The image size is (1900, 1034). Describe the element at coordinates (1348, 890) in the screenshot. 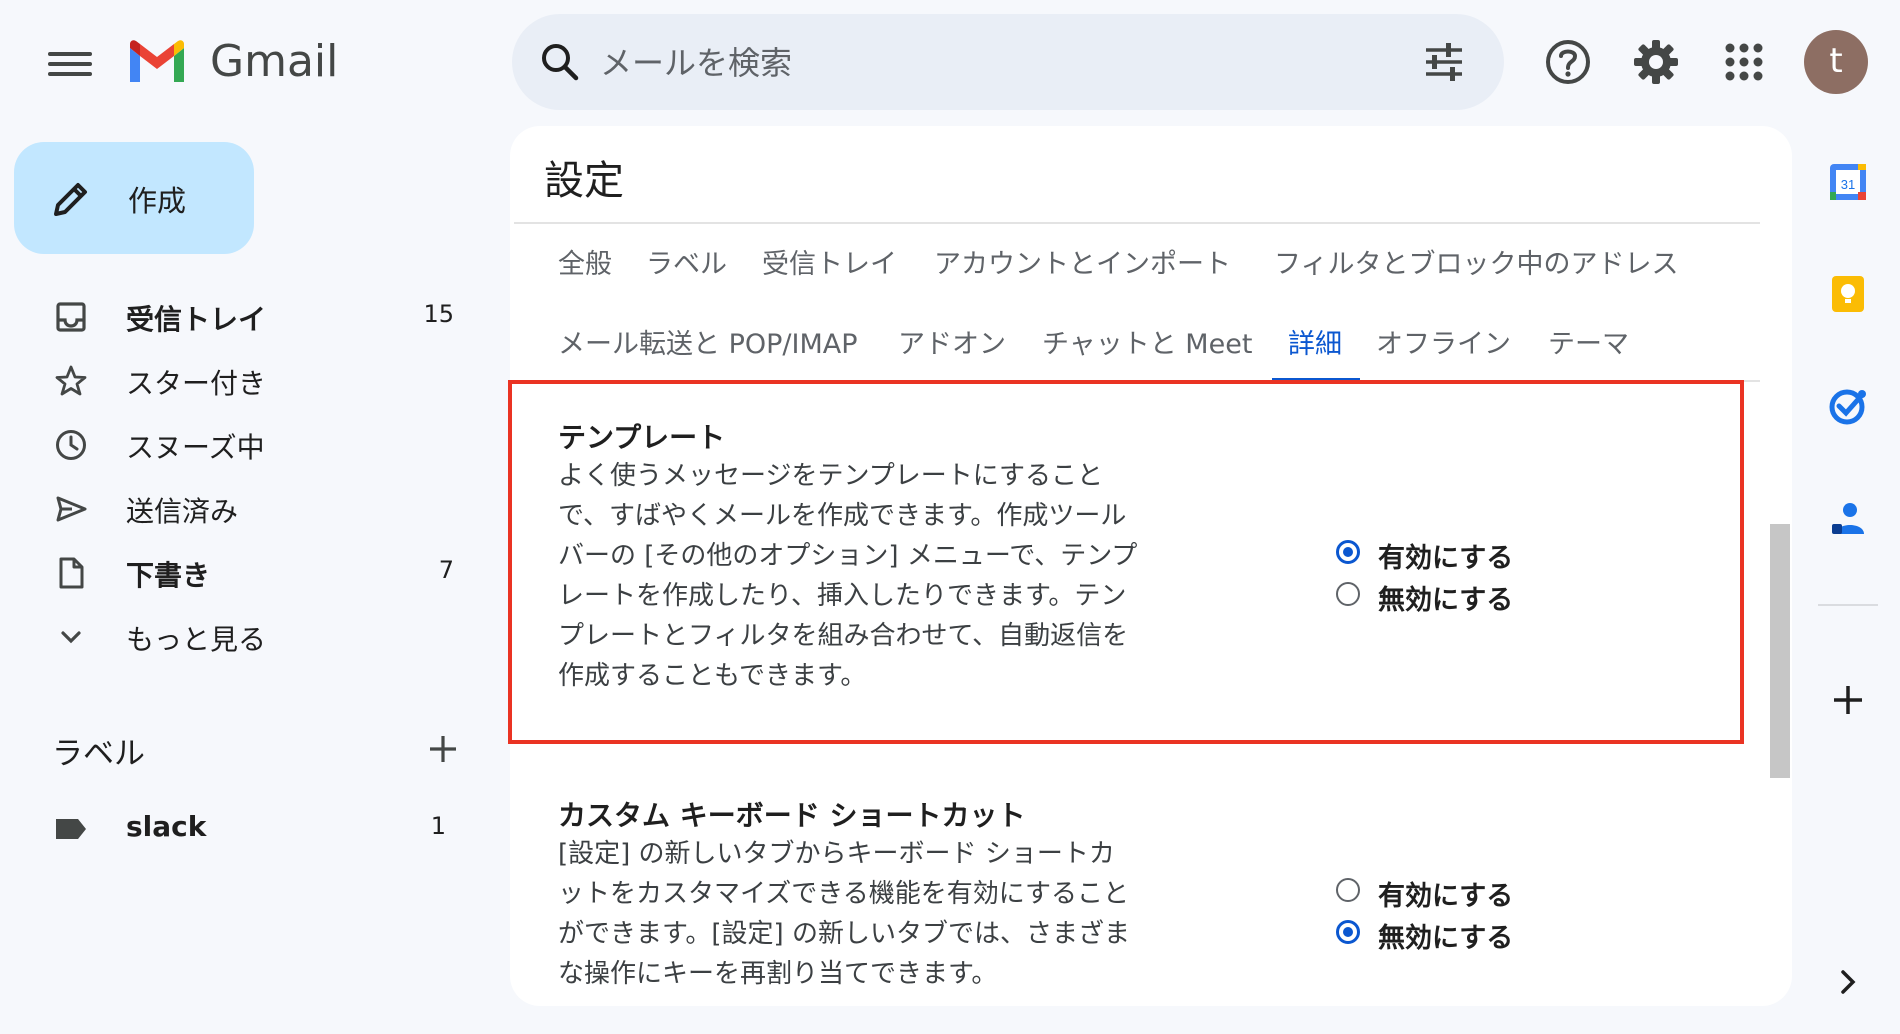

I see `shortcuts-enable-radio` at that location.